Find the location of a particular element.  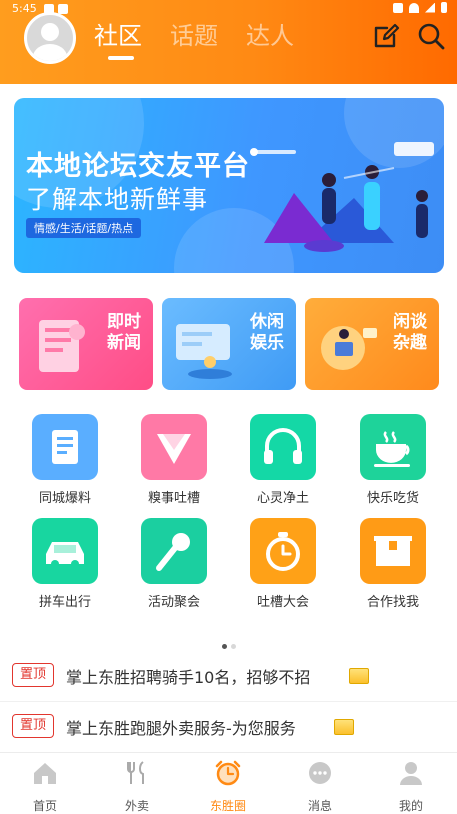

microphone-icon is located at coordinates (174, 551).